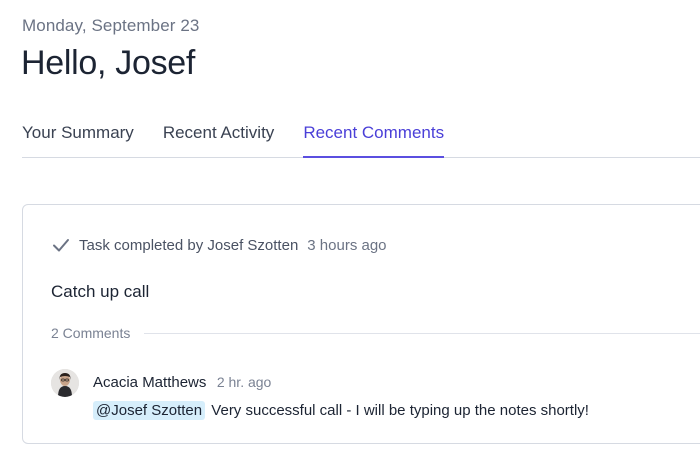 This screenshot has height=460, width=700. I want to click on comment-header: Acacia Matthews 2 hr. ago, so click(182, 383).